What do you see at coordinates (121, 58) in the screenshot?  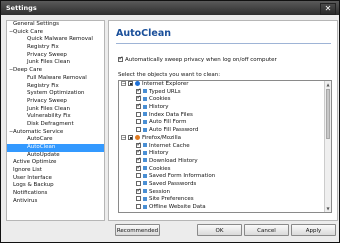 I see `auto-sweep-checkbox` at bounding box center [121, 58].